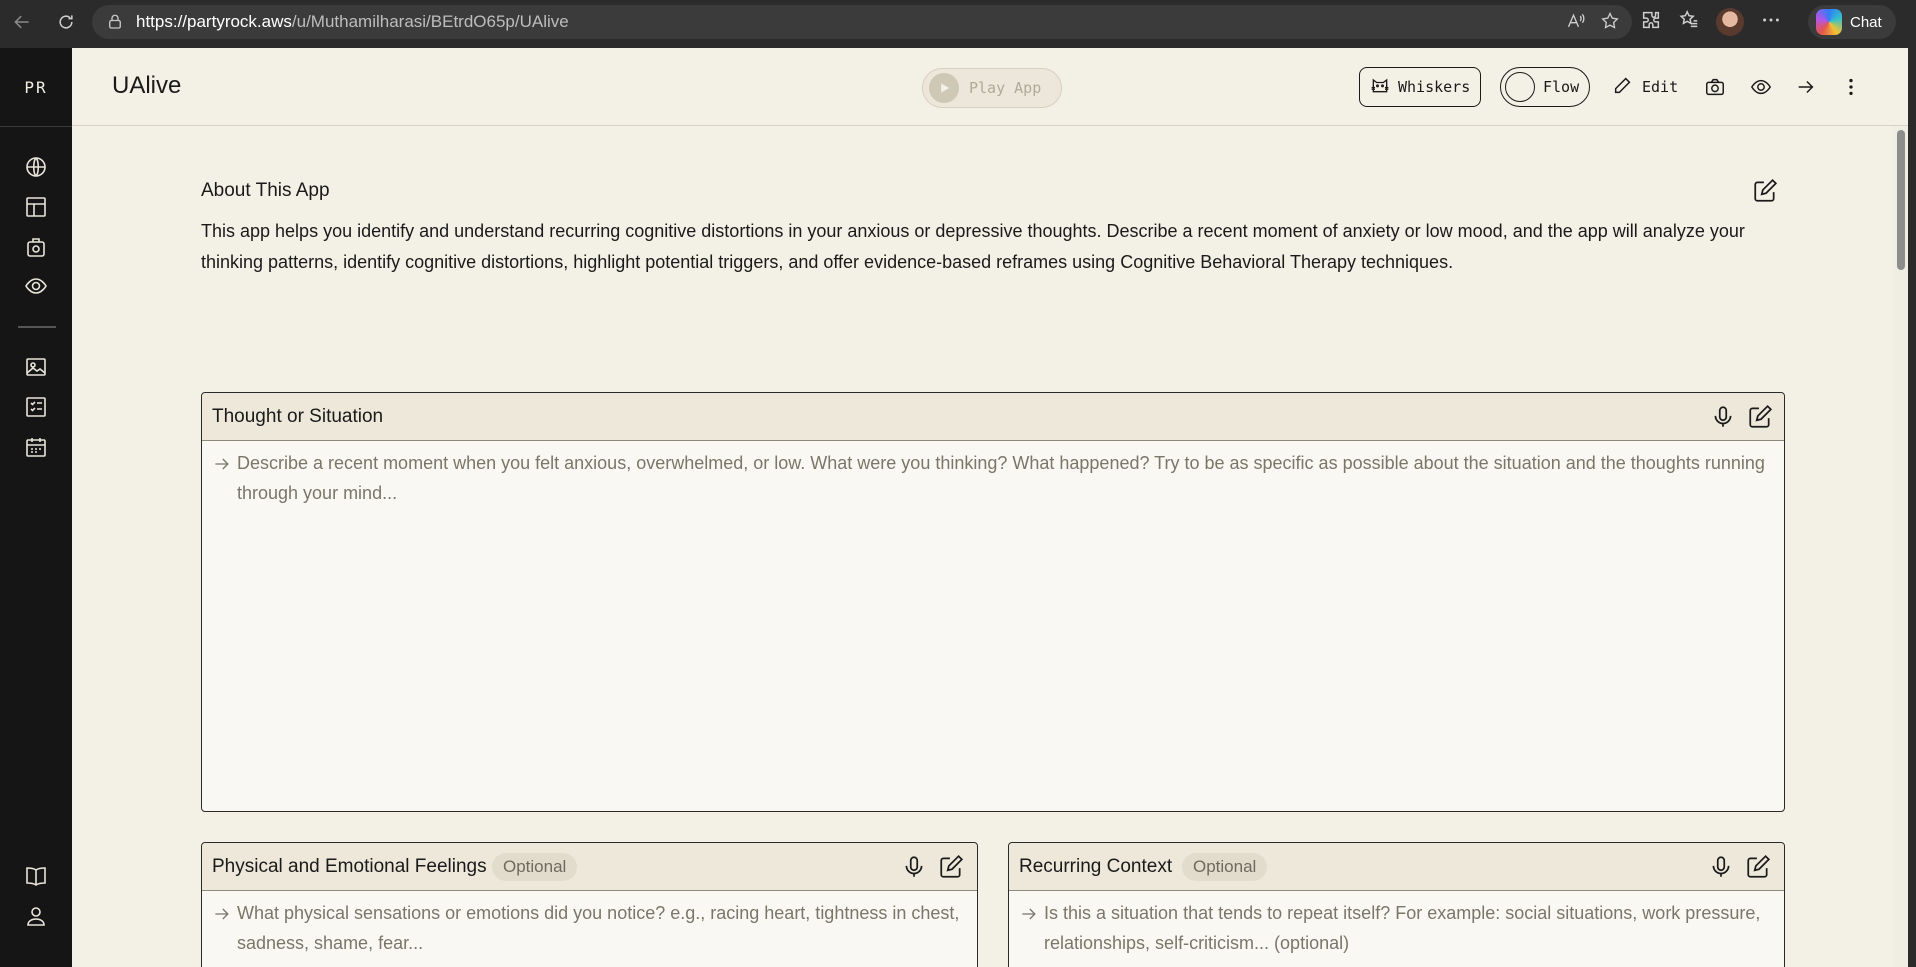  Describe the element at coordinates (1806, 87) in the screenshot. I see `share-arrow-icon` at that location.